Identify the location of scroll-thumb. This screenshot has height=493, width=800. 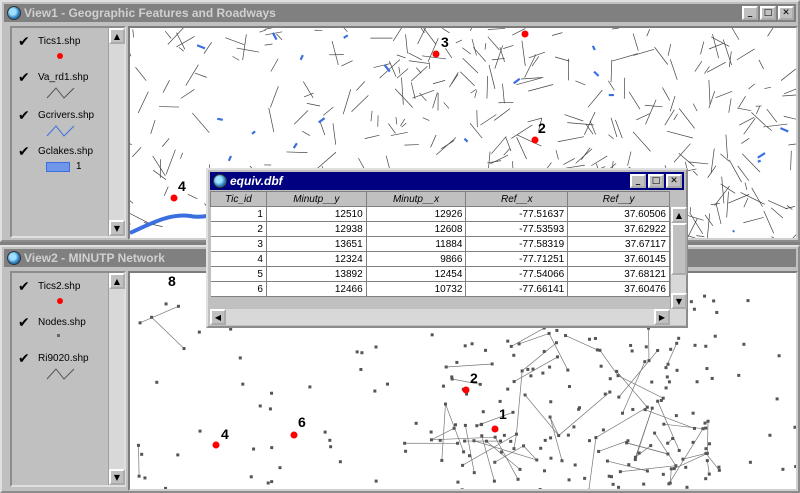
(679, 249).